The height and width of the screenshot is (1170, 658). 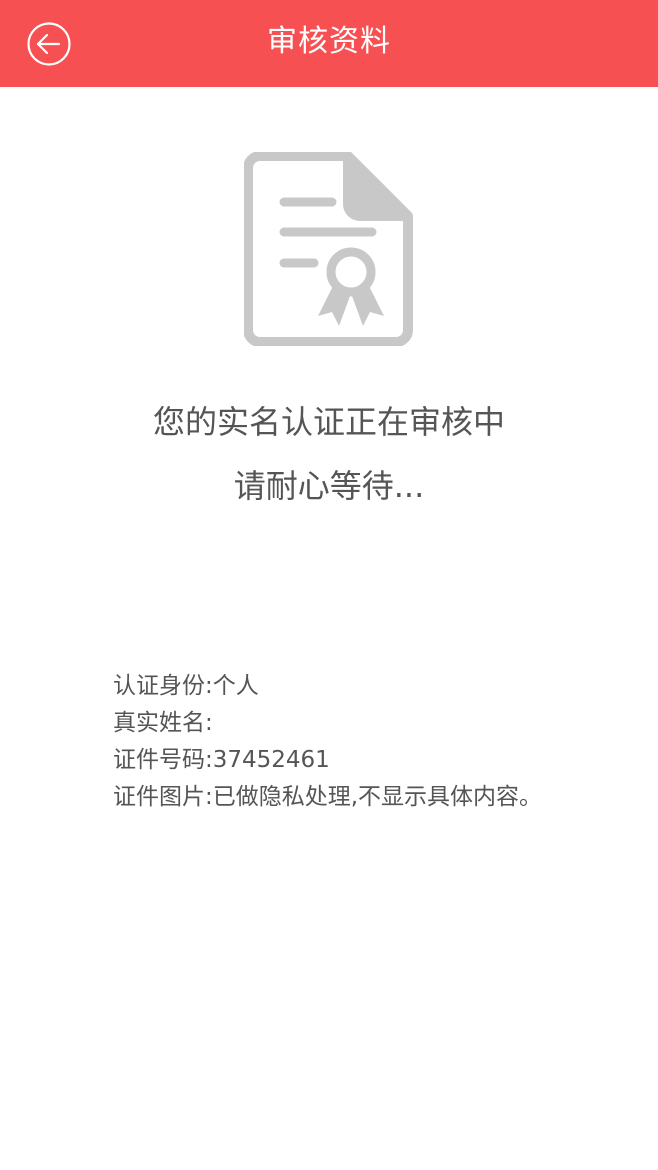 What do you see at coordinates (163, 797) in the screenshot?
I see `info-label: 证件图片:` at bounding box center [163, 797].